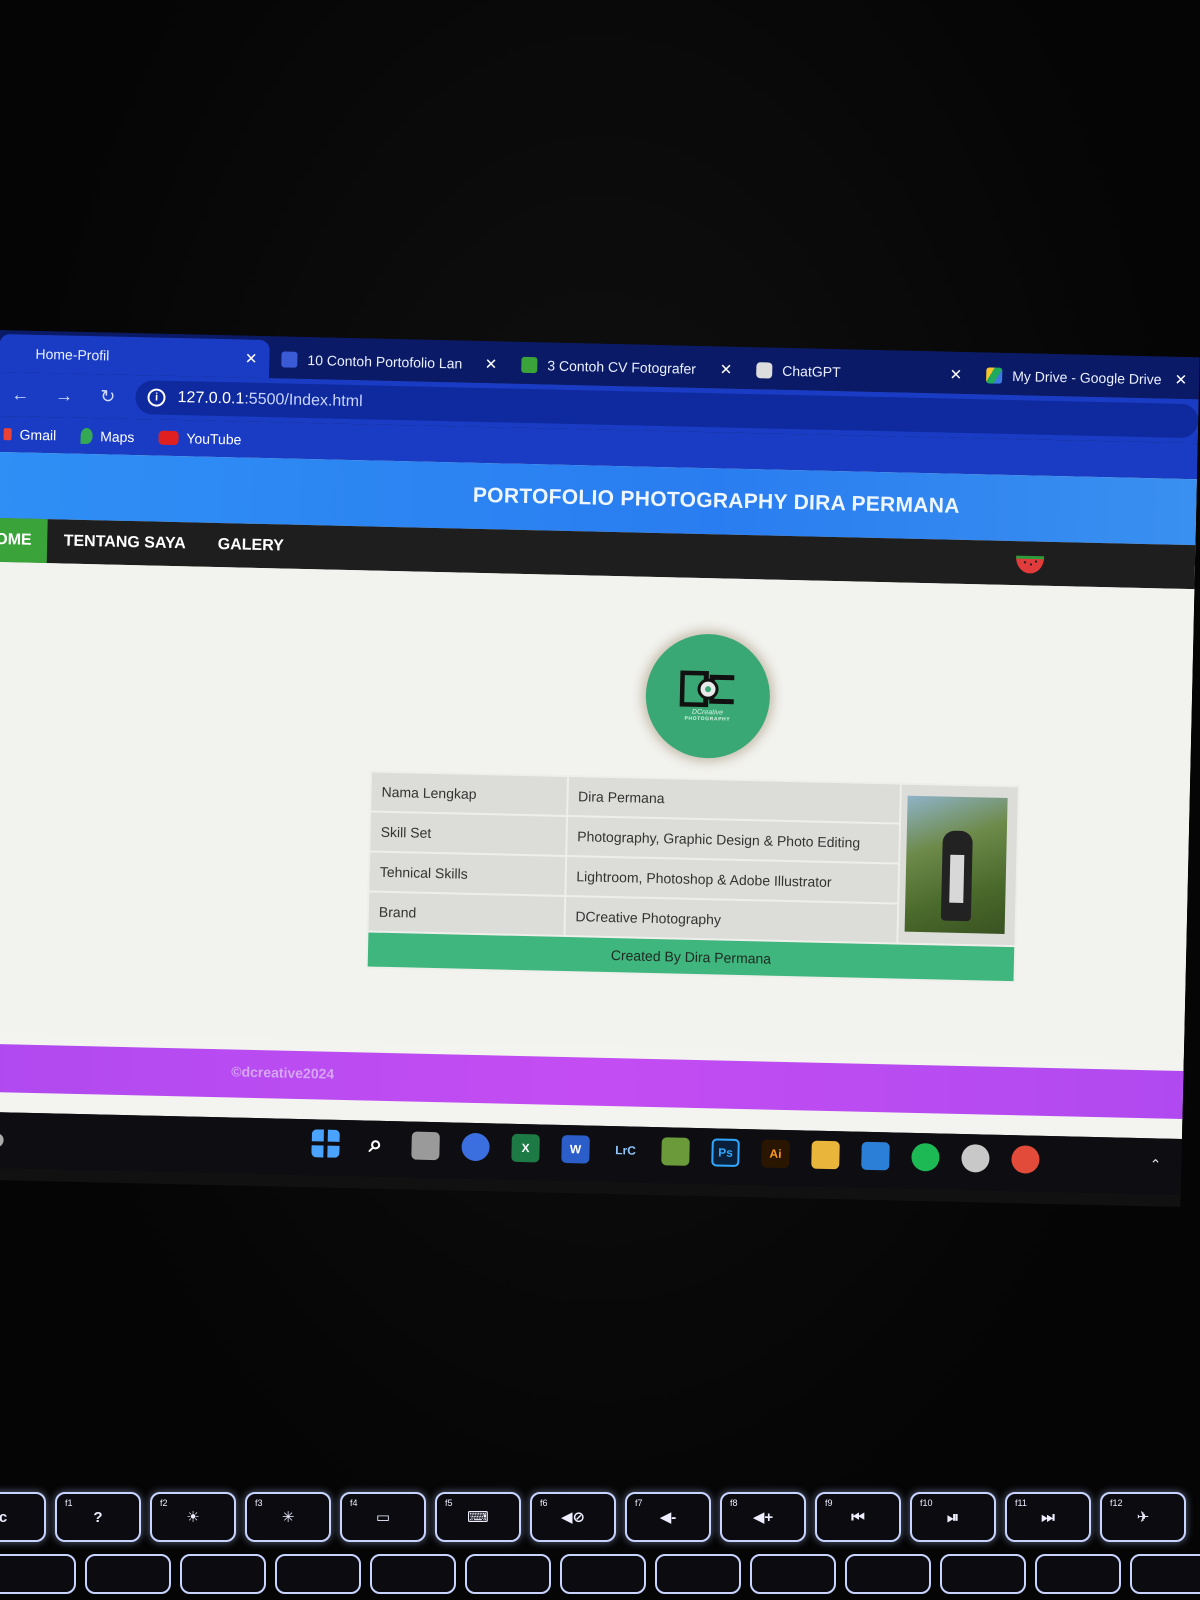 The height and width of the screenshot is (1600, 1200). I want to click on cursor-app-icon, so click(975, 1158).